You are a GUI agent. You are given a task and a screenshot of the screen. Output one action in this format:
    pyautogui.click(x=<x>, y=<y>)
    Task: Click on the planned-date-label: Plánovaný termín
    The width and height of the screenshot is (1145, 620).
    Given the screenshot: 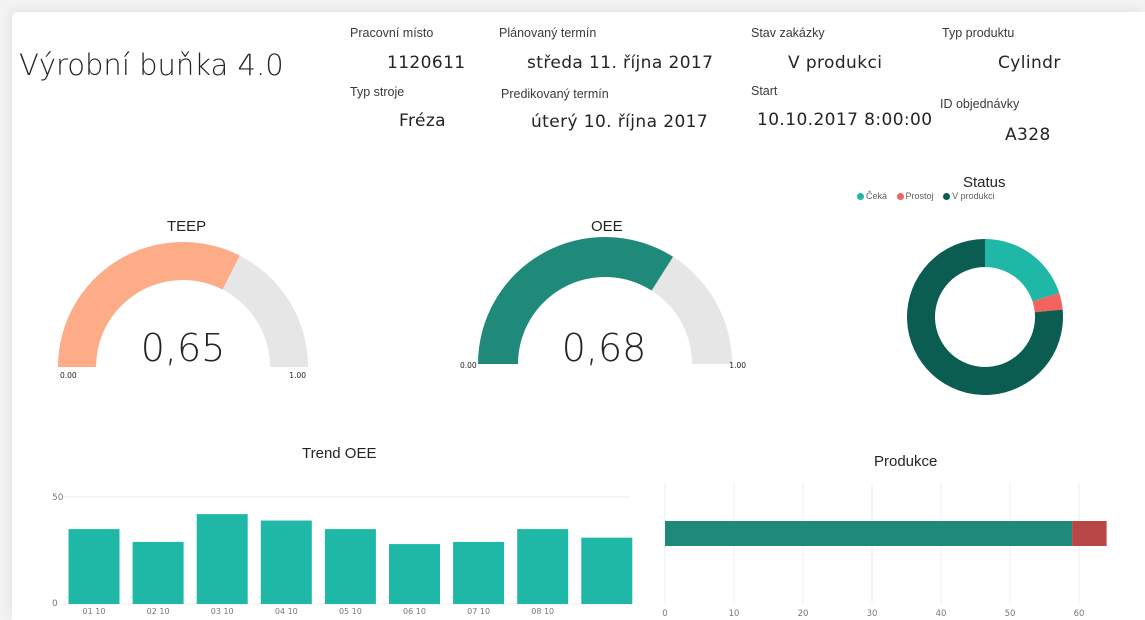 What is the action you would take?
    pyautogui.click(x=548, y=33)
    